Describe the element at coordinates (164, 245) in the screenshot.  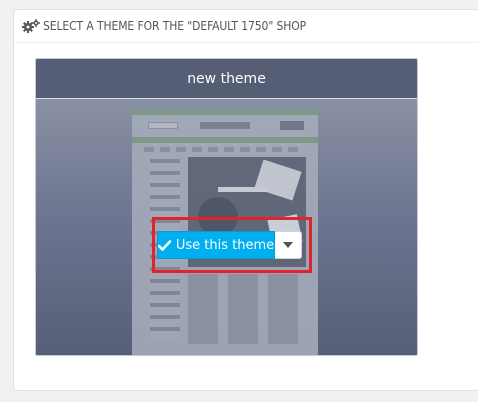
I see `check-icon` at that location.